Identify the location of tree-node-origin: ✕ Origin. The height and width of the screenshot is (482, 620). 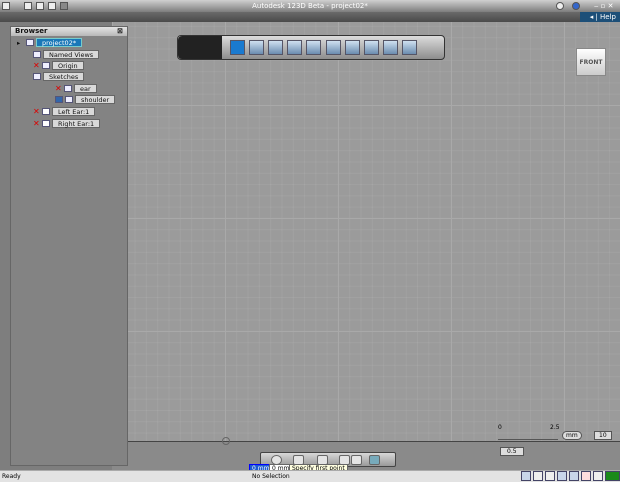
(58, 65).